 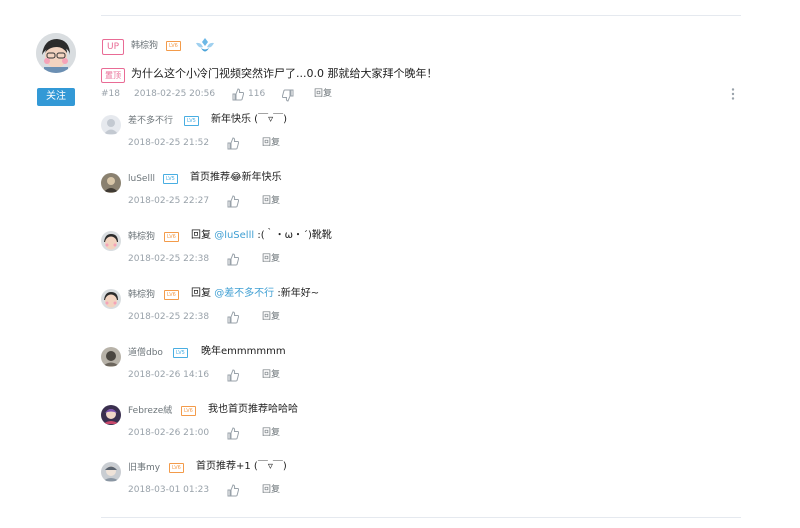 I want to click on dislike-icon, so click(x=287, y=94).